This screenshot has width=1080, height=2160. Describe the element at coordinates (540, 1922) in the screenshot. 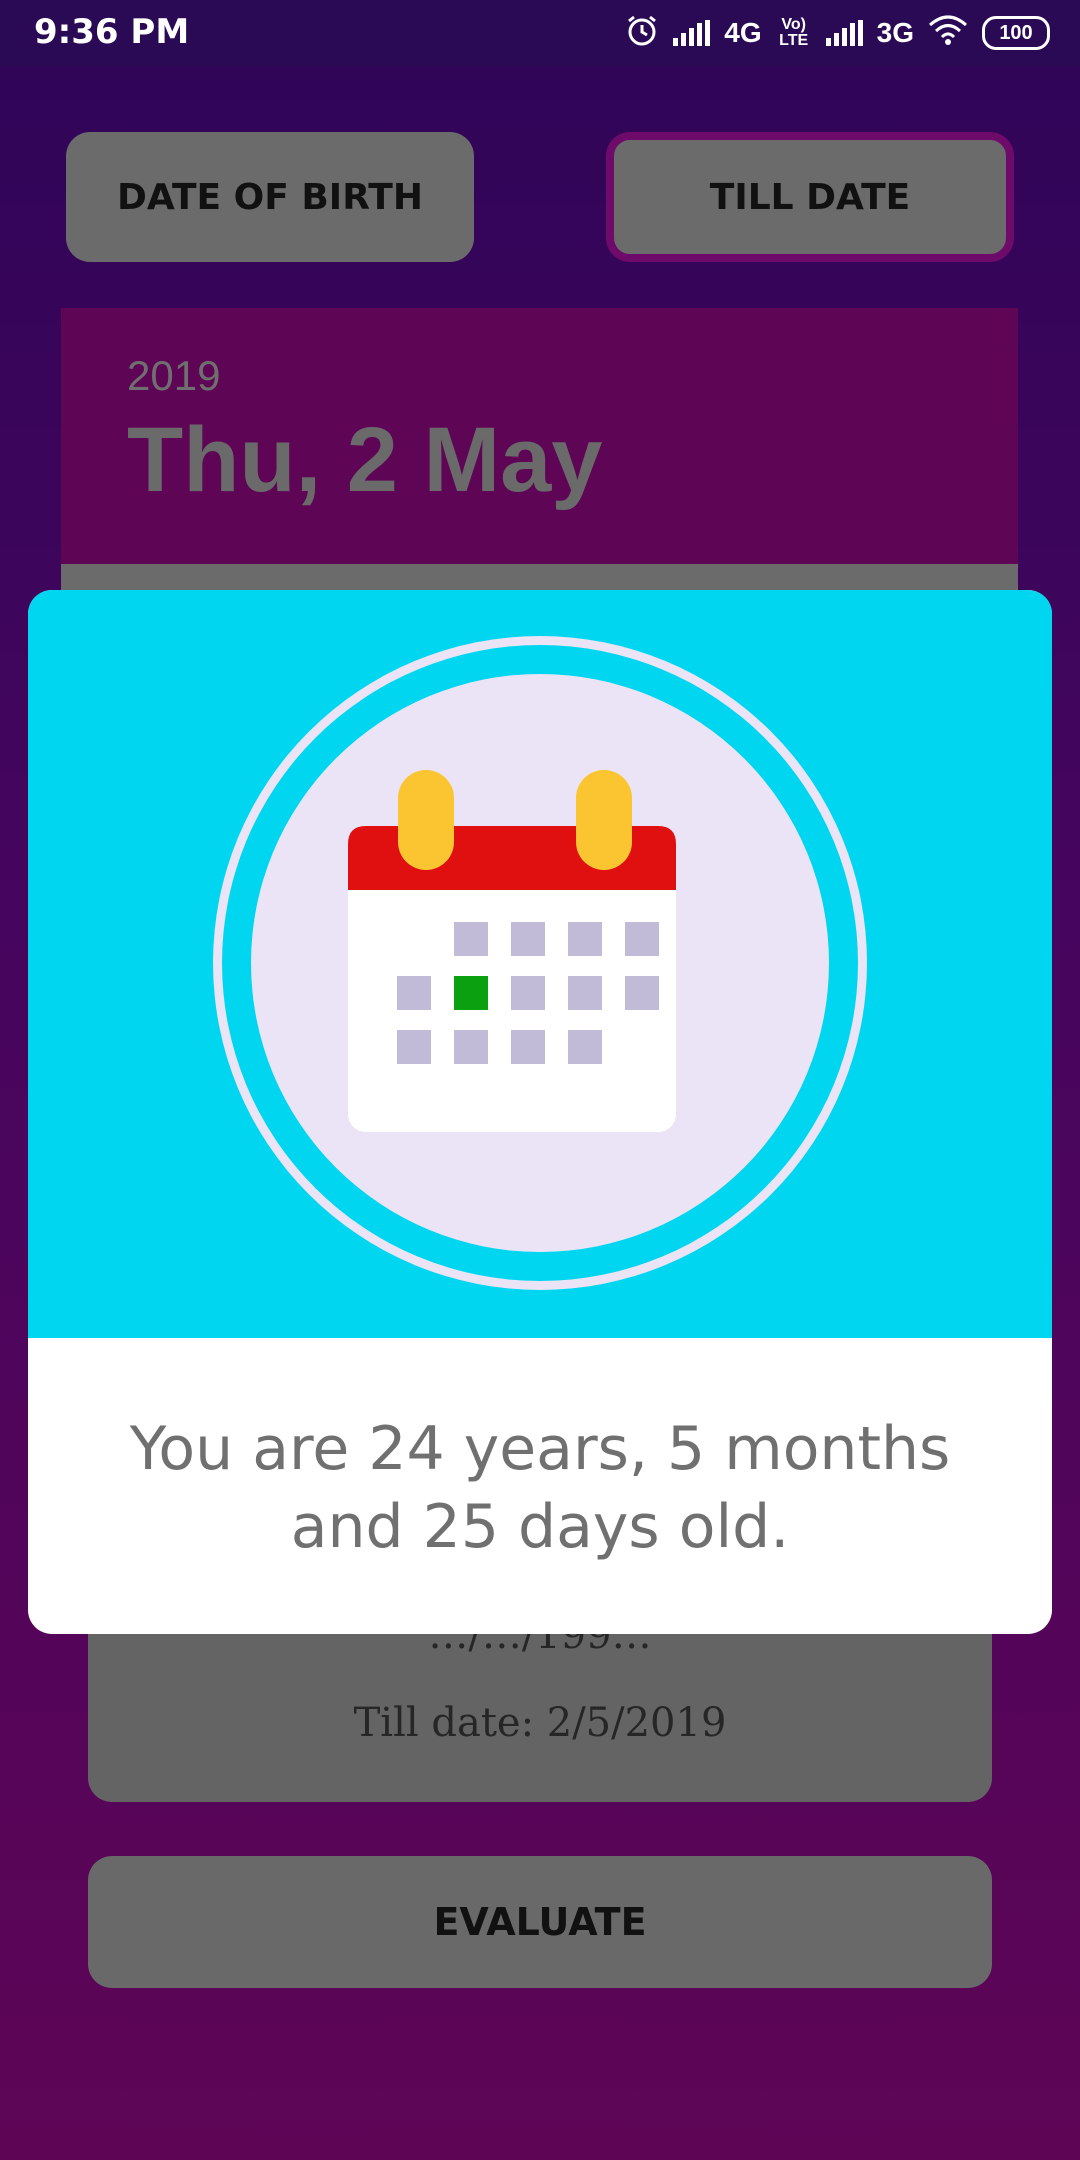

I see `evaluate-button: EVALUATE` at that location.